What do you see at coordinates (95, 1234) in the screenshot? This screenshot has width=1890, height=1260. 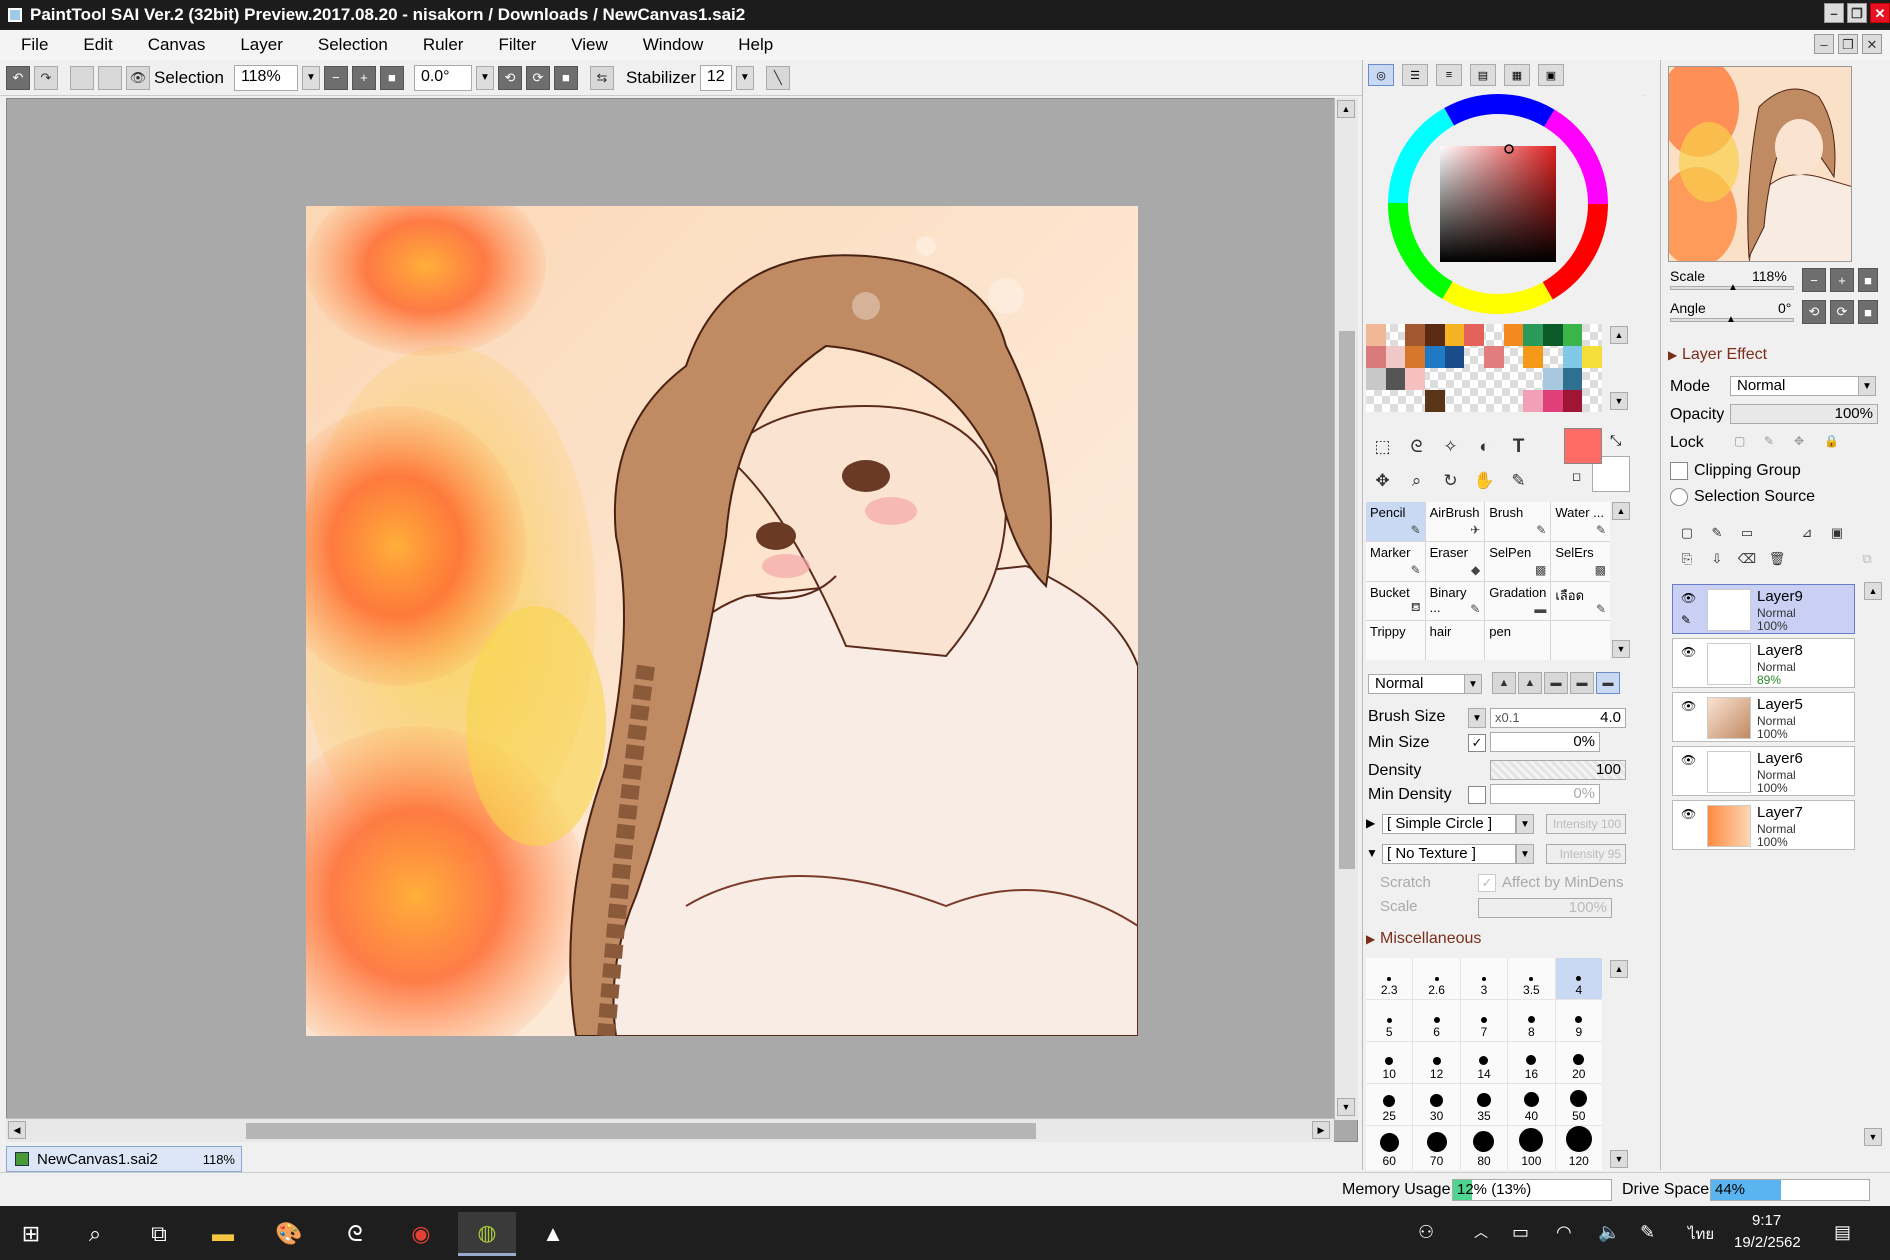 I see `search-icon: ⌕` at bounding box center [95, 1234].